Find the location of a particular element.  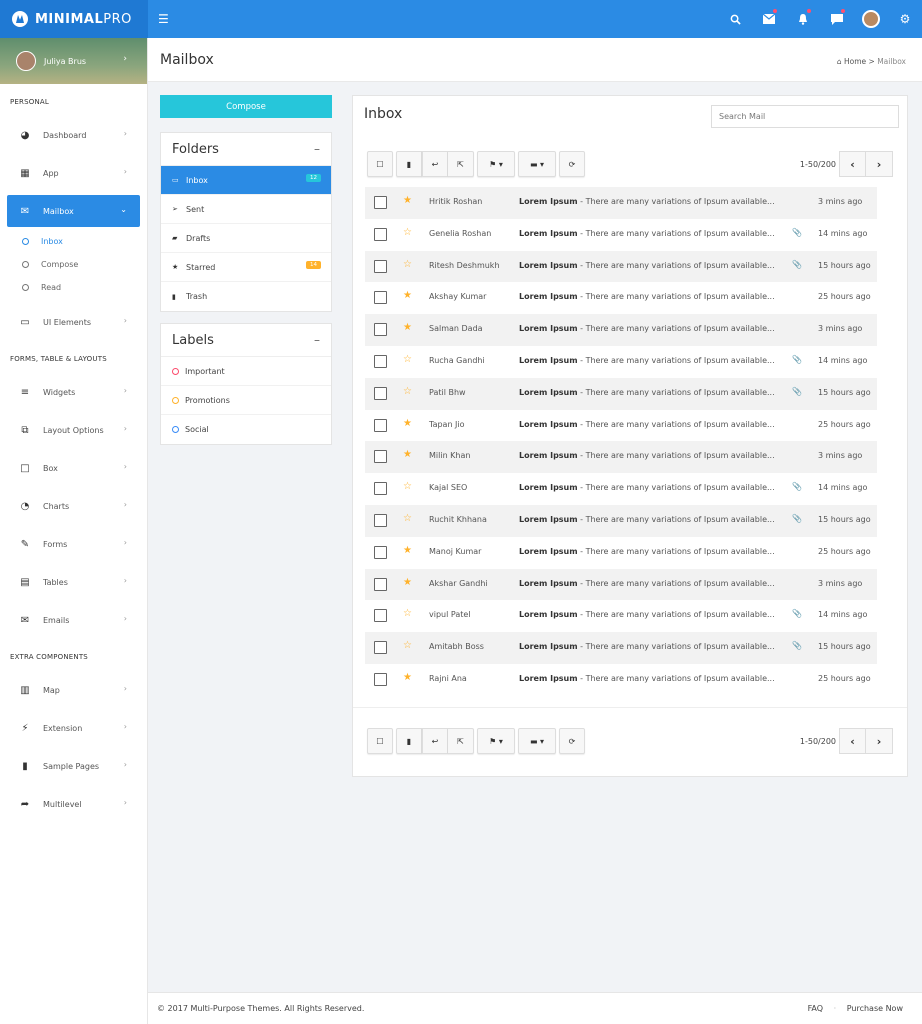

search-icon is located at coordinates (735, 19).